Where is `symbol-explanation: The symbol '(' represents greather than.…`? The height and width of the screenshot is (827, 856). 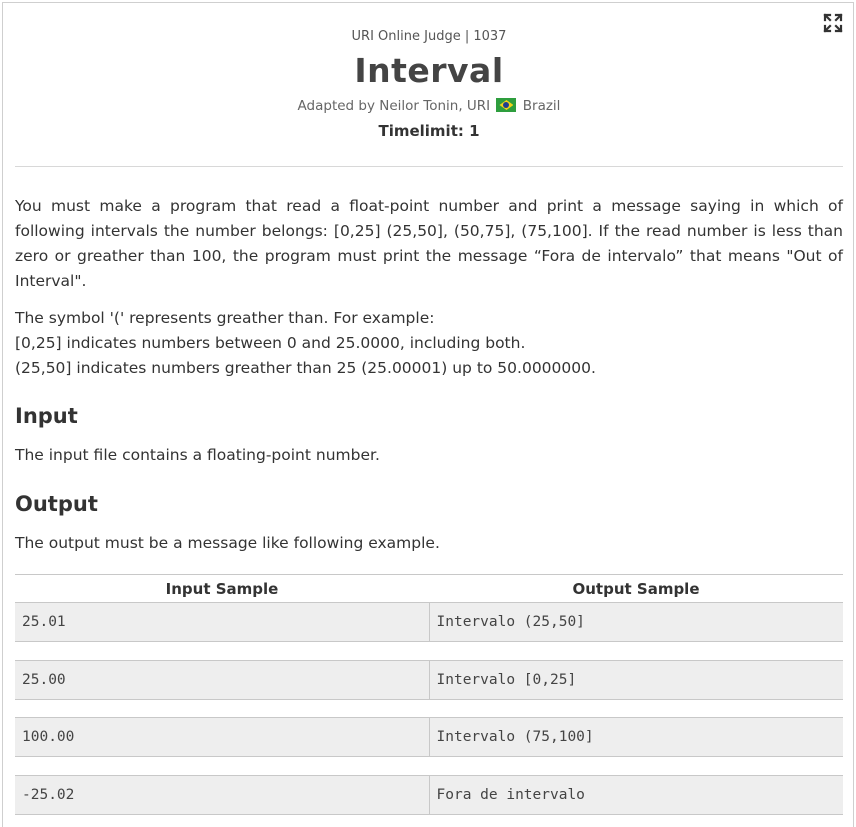 symbol-explanation: The symbol '(' represents greather than.… is located at coordinates (429, 343).